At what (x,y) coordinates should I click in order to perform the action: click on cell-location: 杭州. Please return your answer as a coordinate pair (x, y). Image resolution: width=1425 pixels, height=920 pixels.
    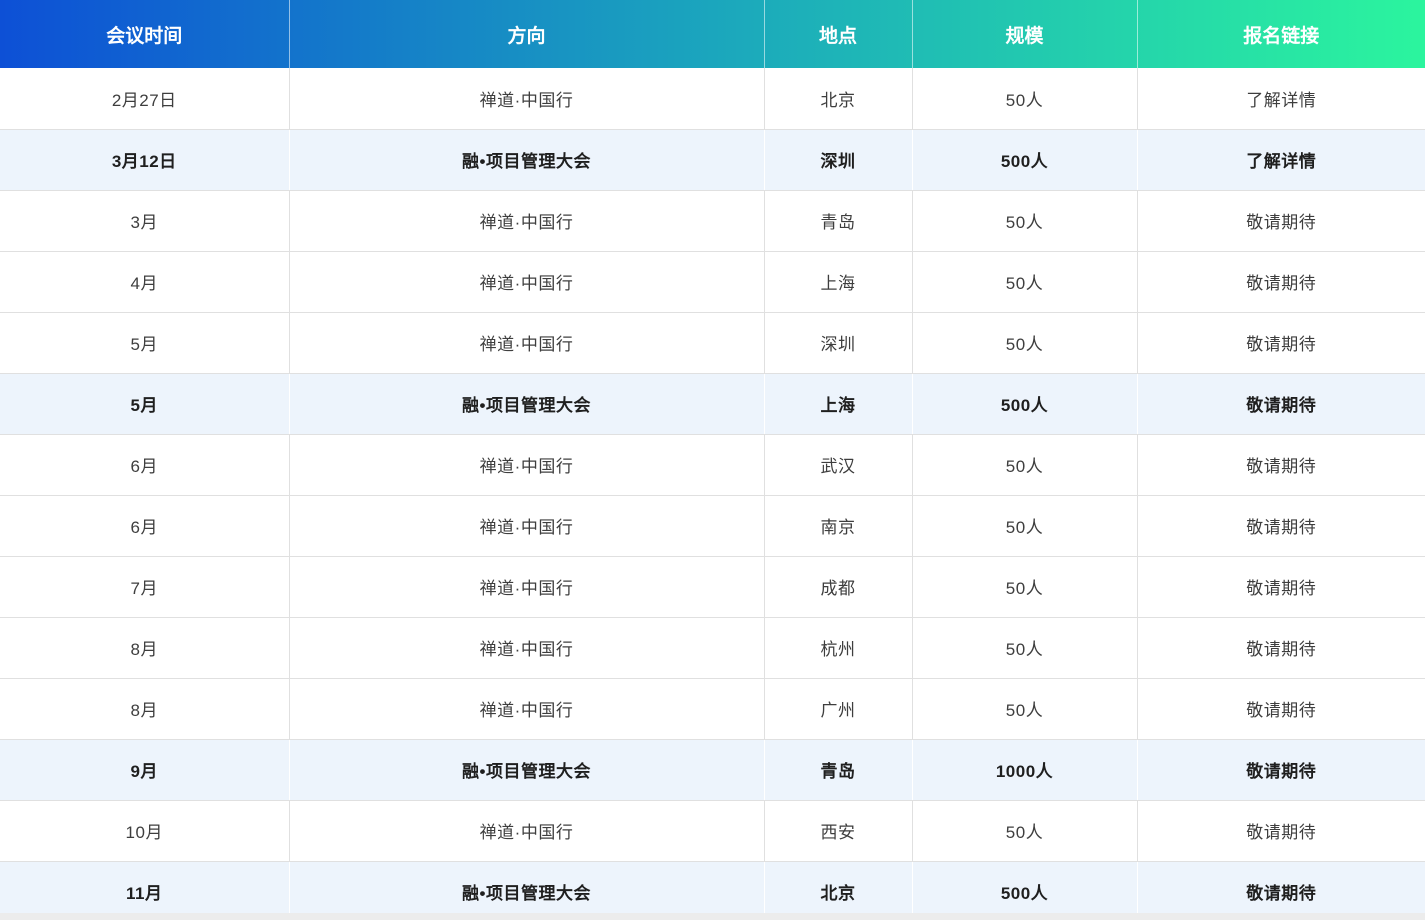
    Looking at the image, I should click on (838, 648).